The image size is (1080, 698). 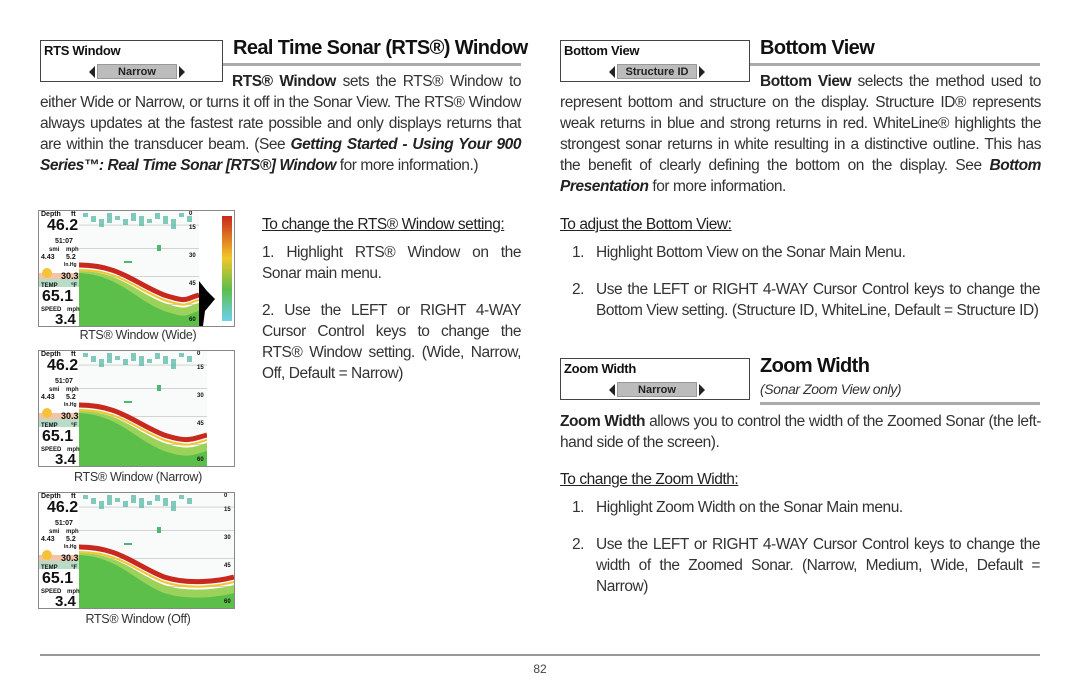 What do you see at coordinates (540, 669) in the screenshot?
I see `page-number: 82` at bounding box center [540, 669].